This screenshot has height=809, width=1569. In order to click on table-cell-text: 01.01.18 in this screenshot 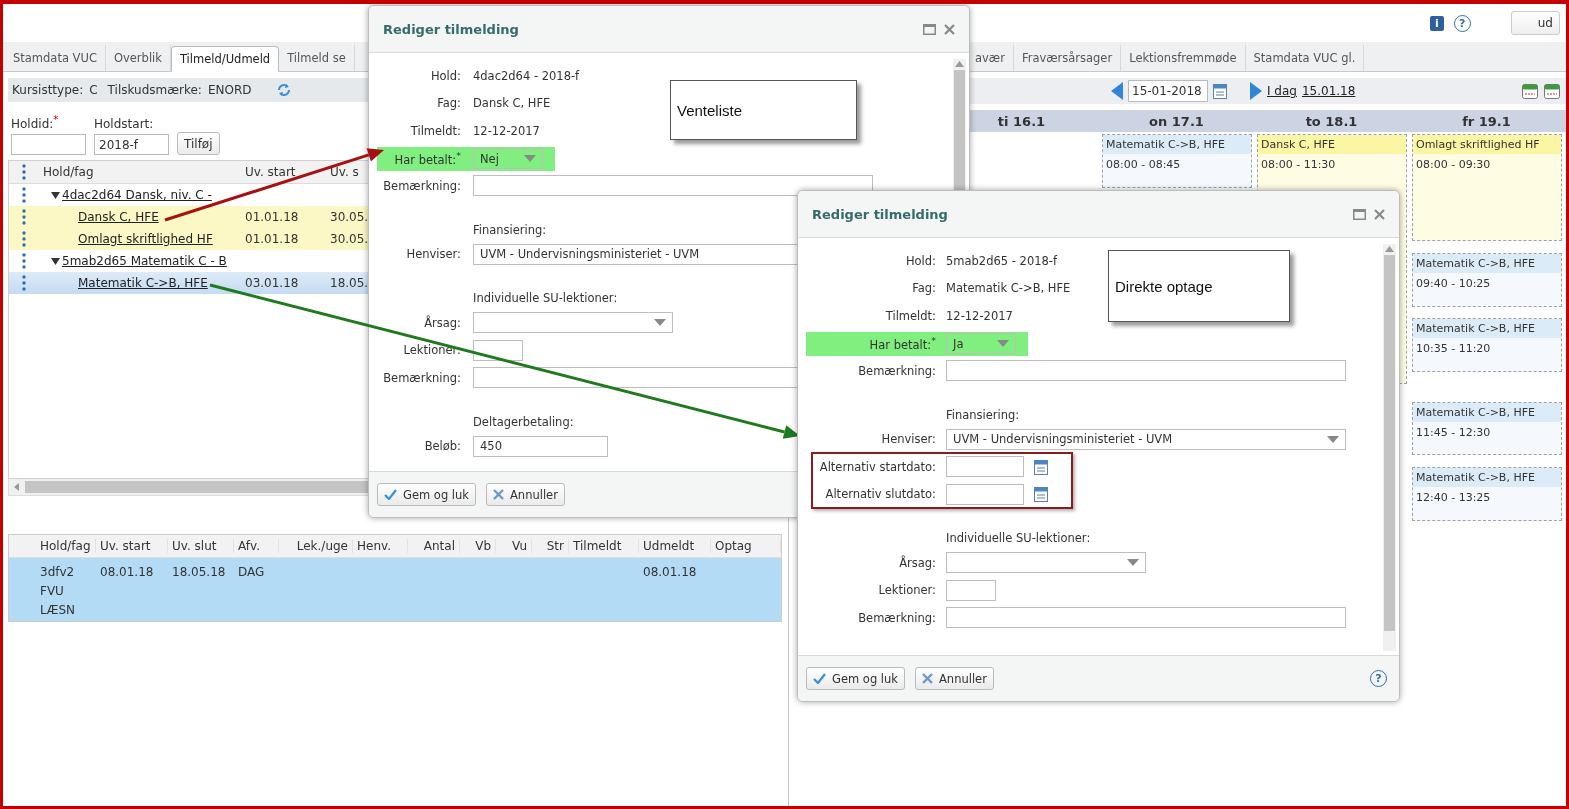, I will do `click(272, 239)`.